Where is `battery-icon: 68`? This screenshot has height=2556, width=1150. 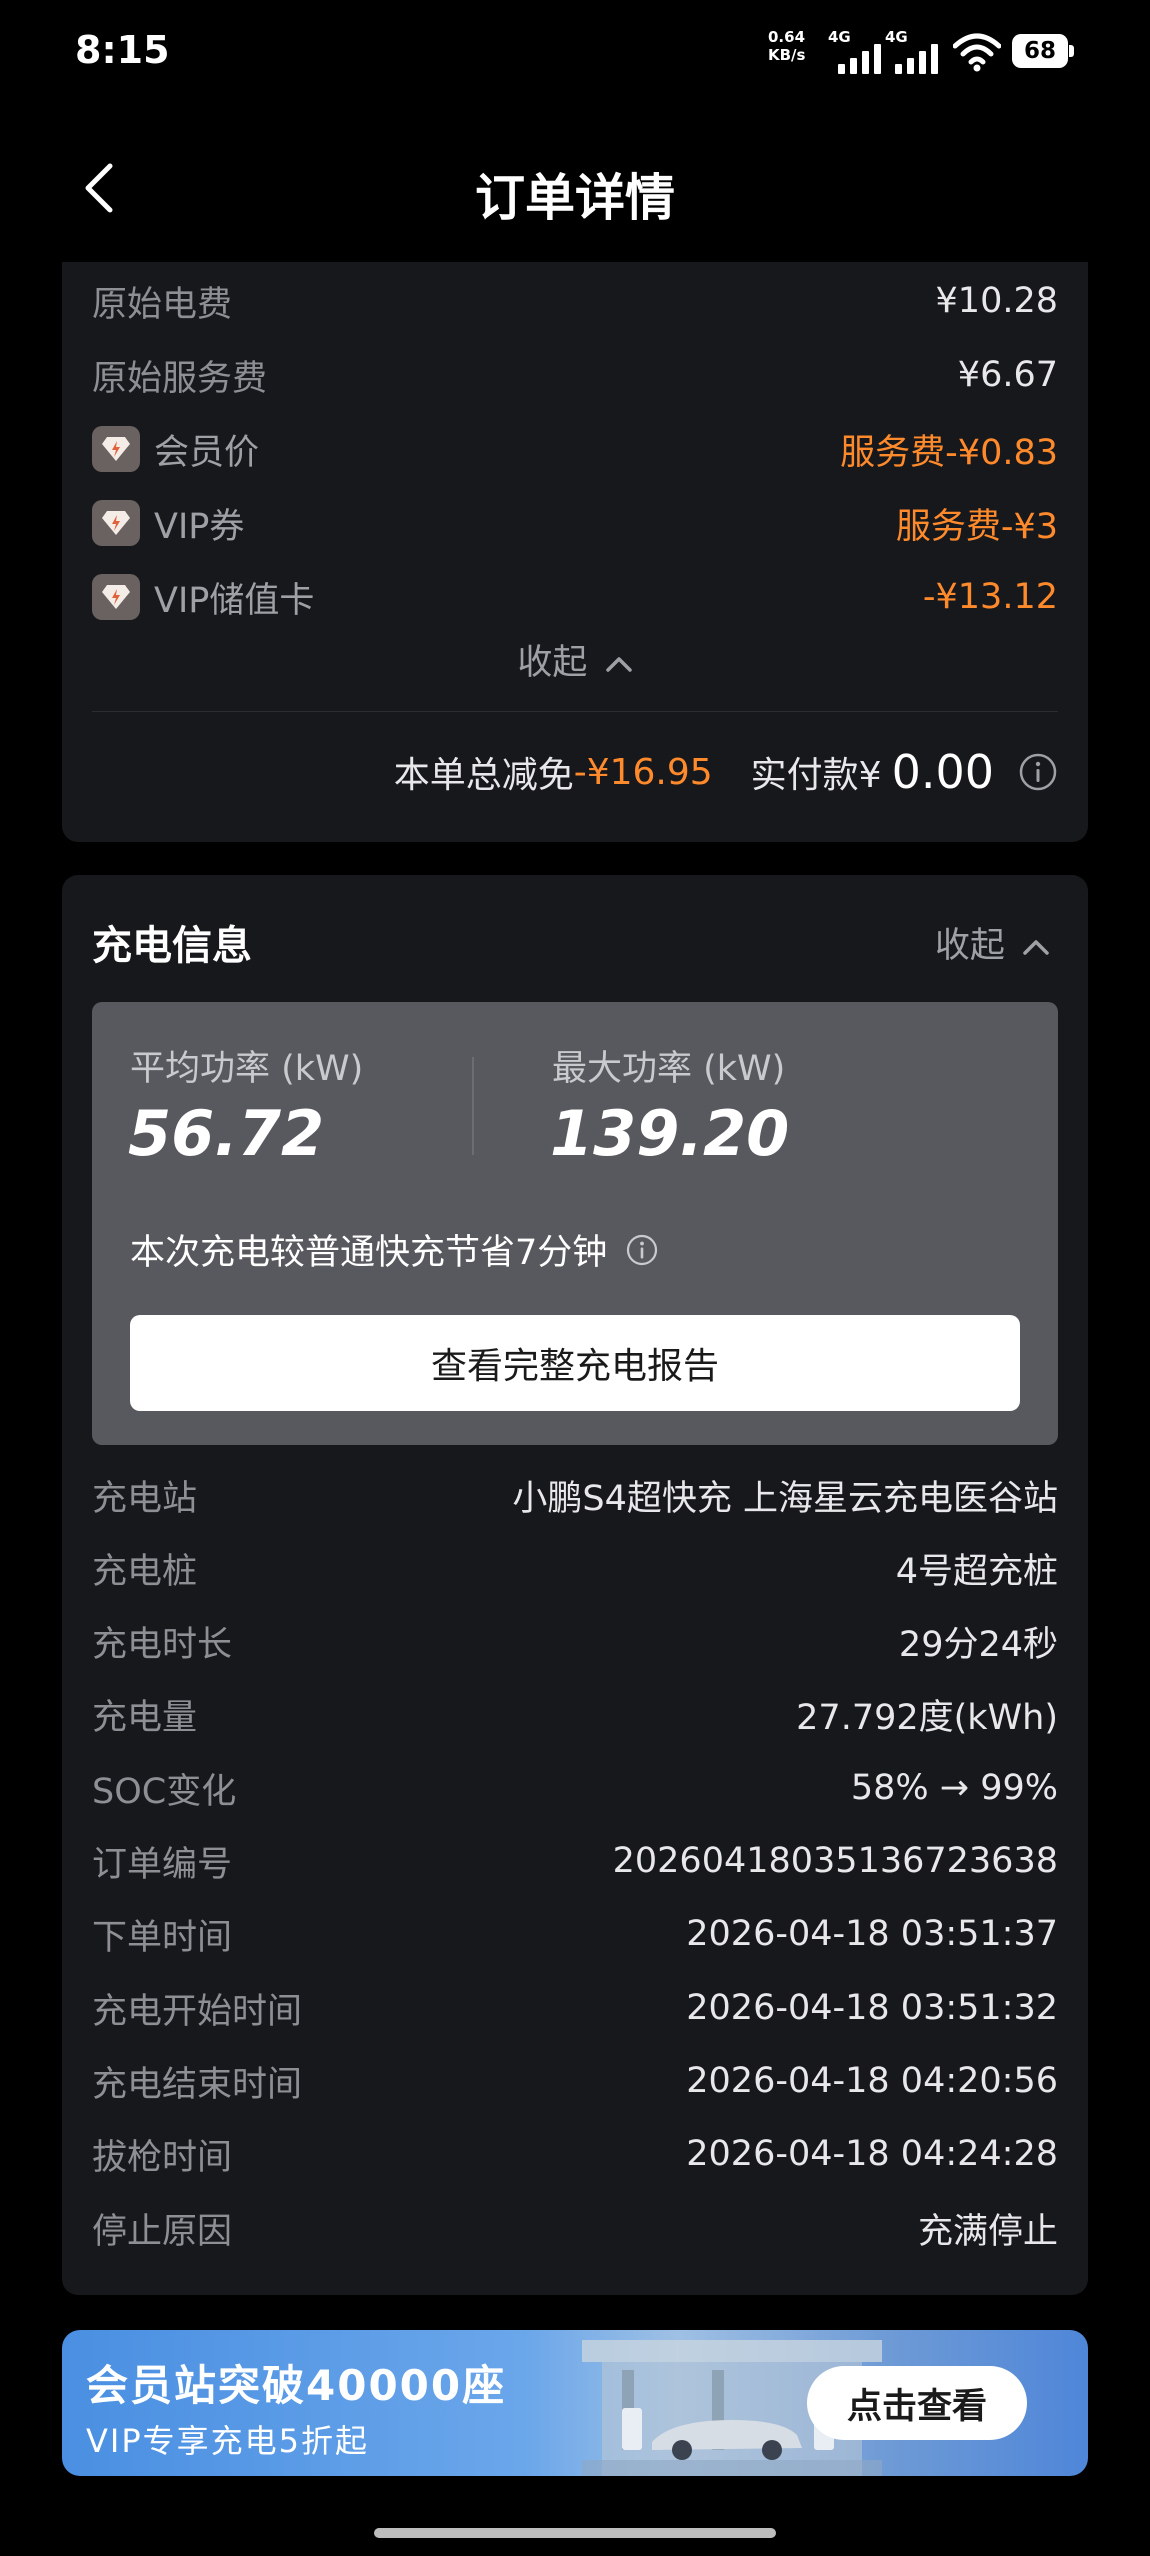 battery-icon: 68 is located at coordinates (1043, 51).